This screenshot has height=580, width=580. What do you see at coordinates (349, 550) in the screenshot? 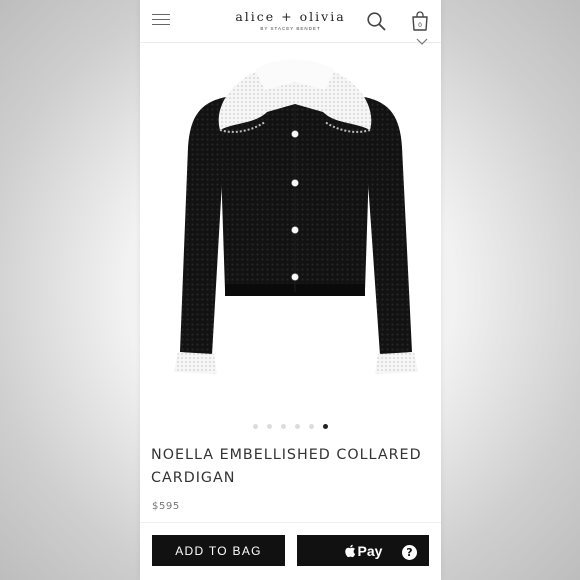
I see `apple-icon` at bounding box center [349, 550].